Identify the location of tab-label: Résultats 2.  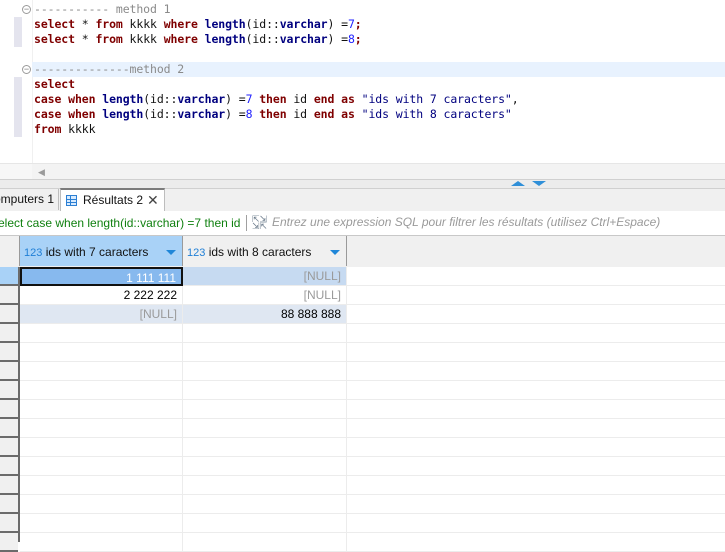
(113, 200).